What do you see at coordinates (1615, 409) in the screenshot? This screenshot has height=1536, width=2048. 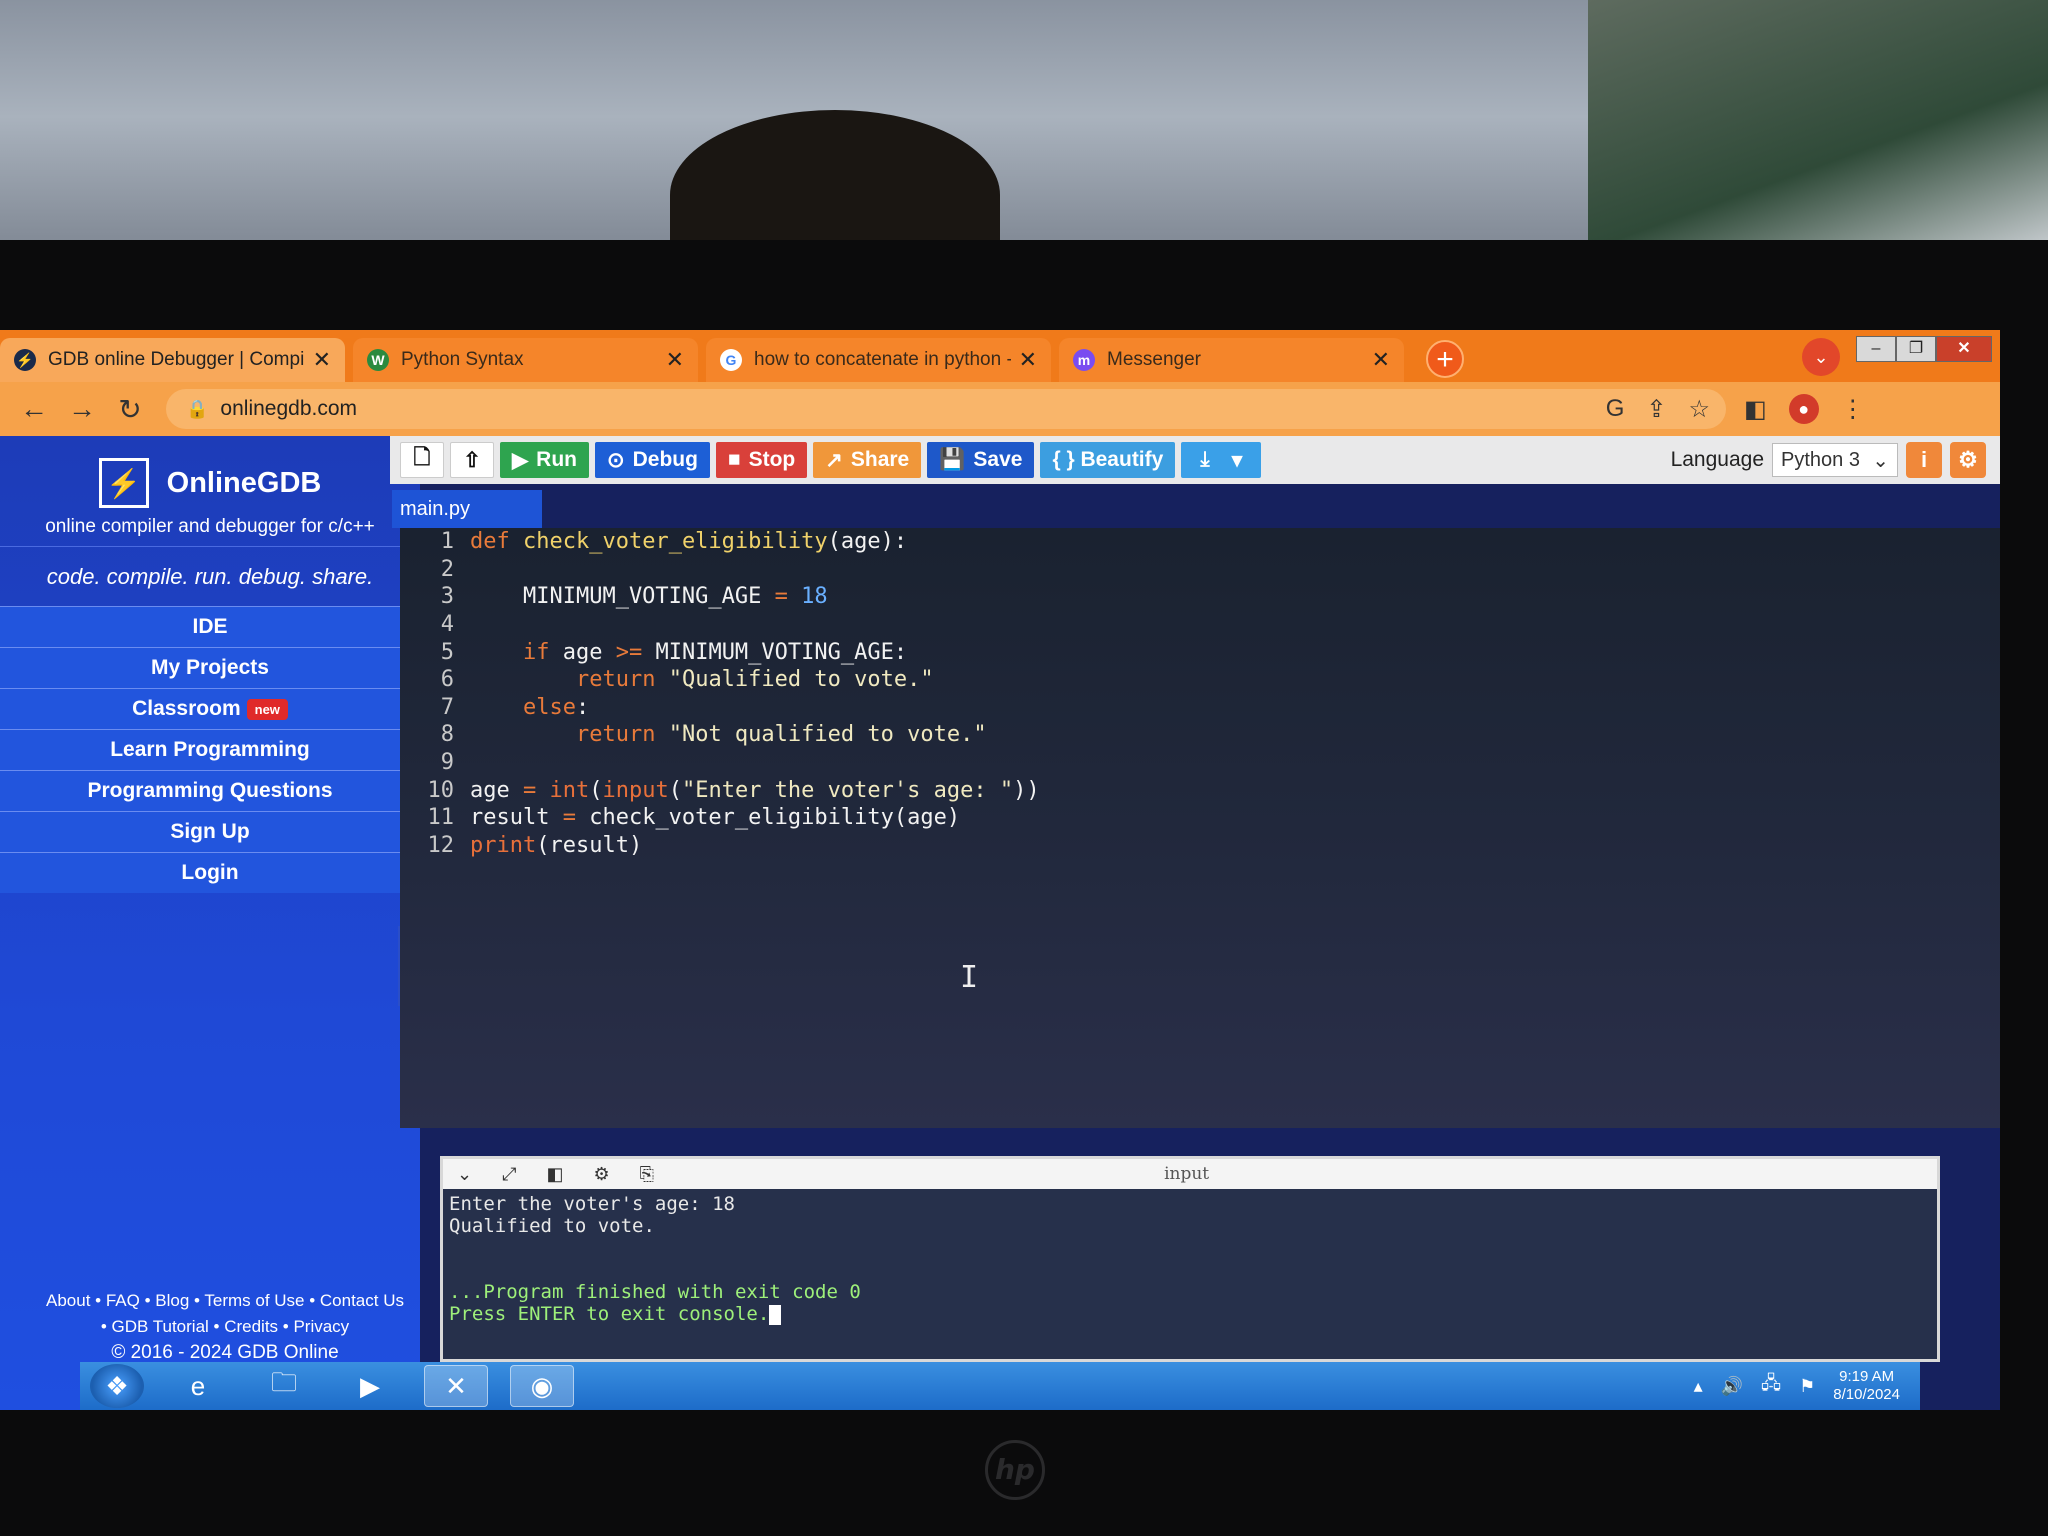 I see `google-lens-icon: G` at bounding box center [1615, 409].